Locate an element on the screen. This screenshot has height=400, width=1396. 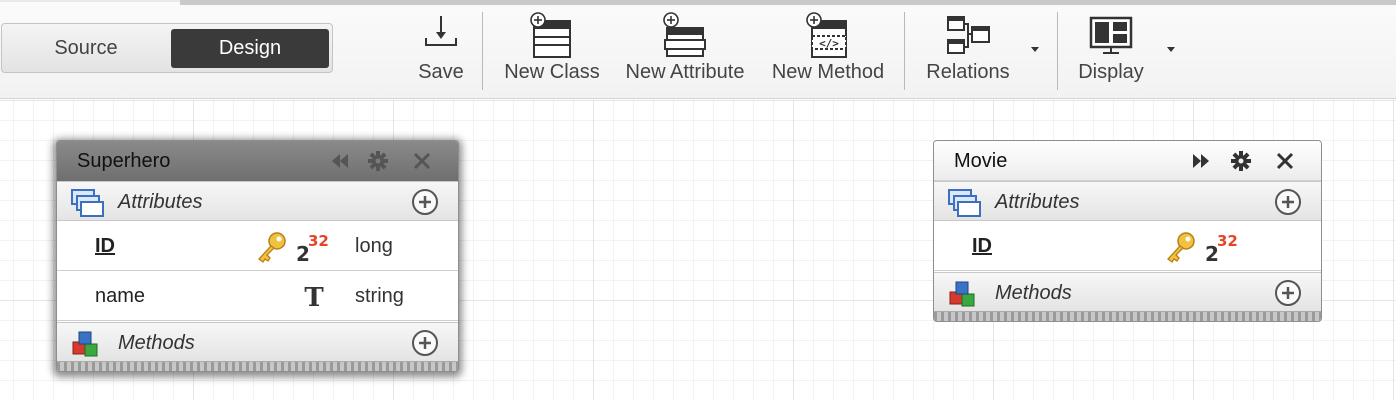
new-attribute-label: New Attribute is located at coordinates (685, 72).